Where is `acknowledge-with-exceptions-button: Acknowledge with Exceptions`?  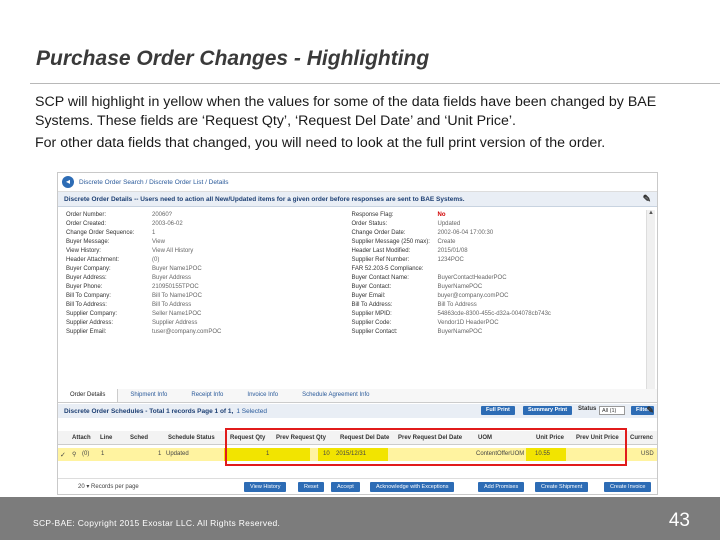 acknowledge-with-exceptions-button: Acknowledge with Exceptions is located at coordinates (412, 487).